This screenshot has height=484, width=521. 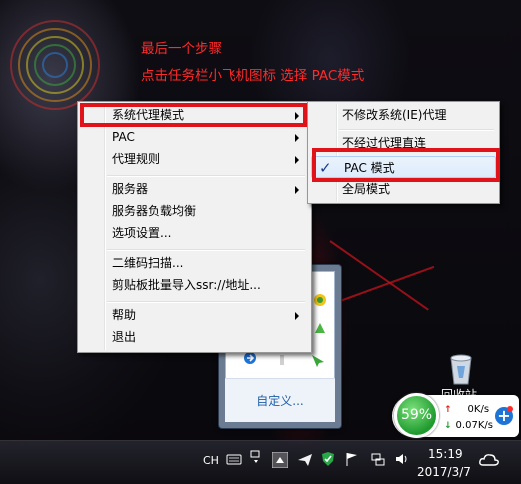 I want to click on download-speed-value: 0.07K/s, so click(x=474, y=425).